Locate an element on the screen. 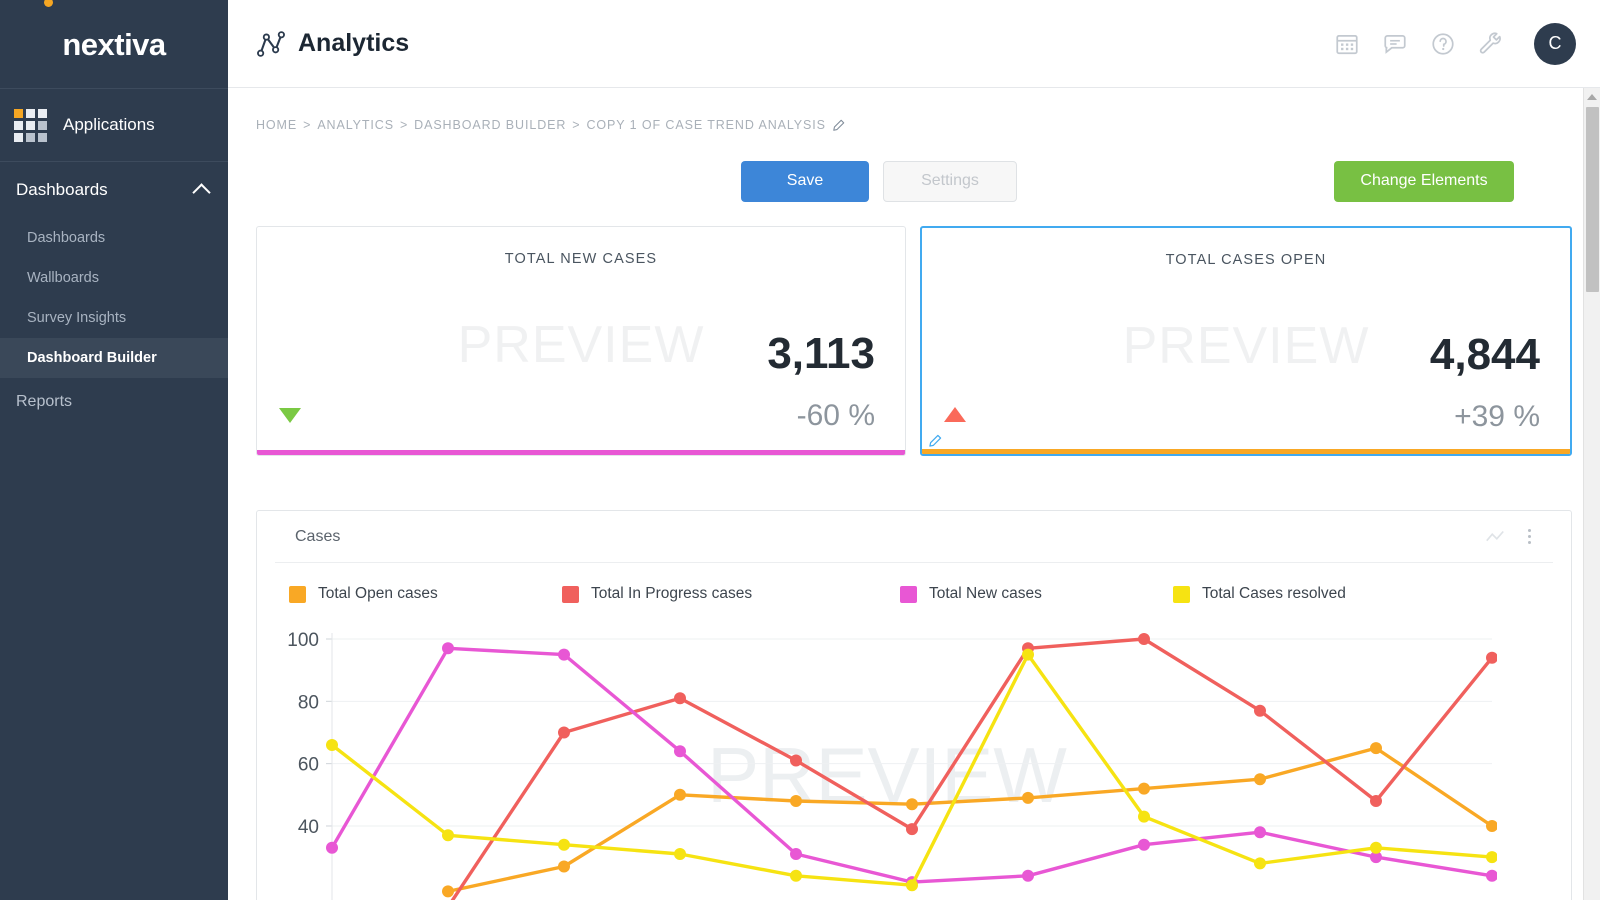 This screenshot has width=1600, height=900. applications-label: Applications is located at coordinates (109, 124).